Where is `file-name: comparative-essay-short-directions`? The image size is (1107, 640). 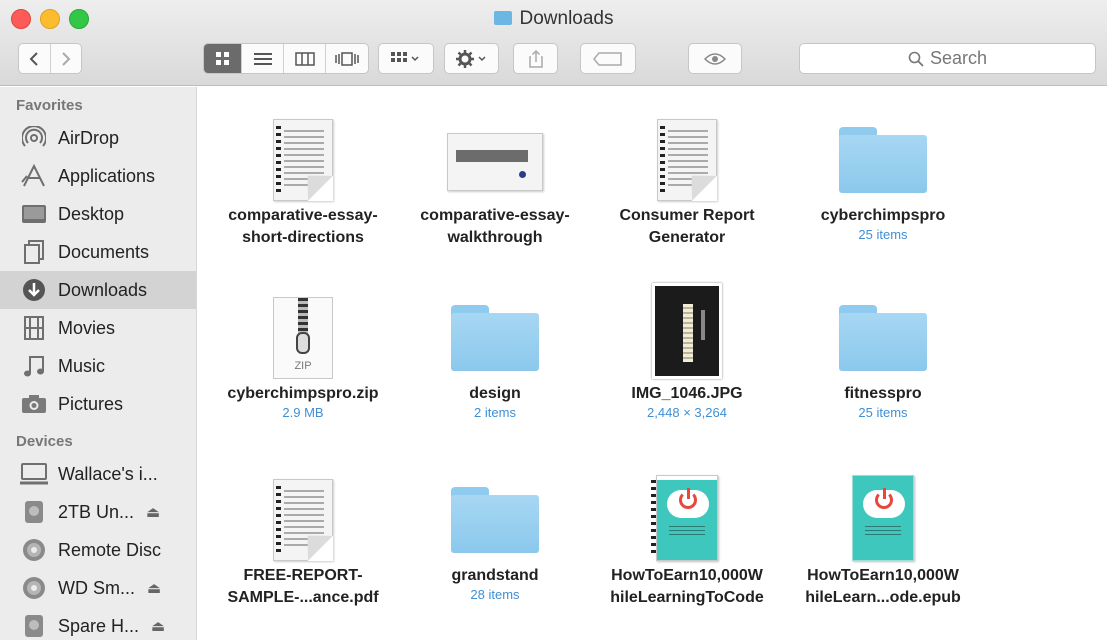 file-name: comparative-essay-short-directions is located at coordinates (303, 226).